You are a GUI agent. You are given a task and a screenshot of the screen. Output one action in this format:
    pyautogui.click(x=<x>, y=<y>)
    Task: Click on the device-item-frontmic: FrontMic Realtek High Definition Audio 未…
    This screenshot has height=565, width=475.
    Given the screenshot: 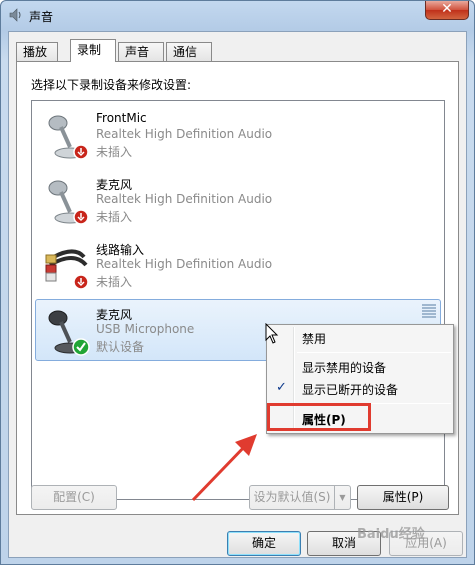 What is the action you would take?
    pyautogui.click(x=238, y=135)
    